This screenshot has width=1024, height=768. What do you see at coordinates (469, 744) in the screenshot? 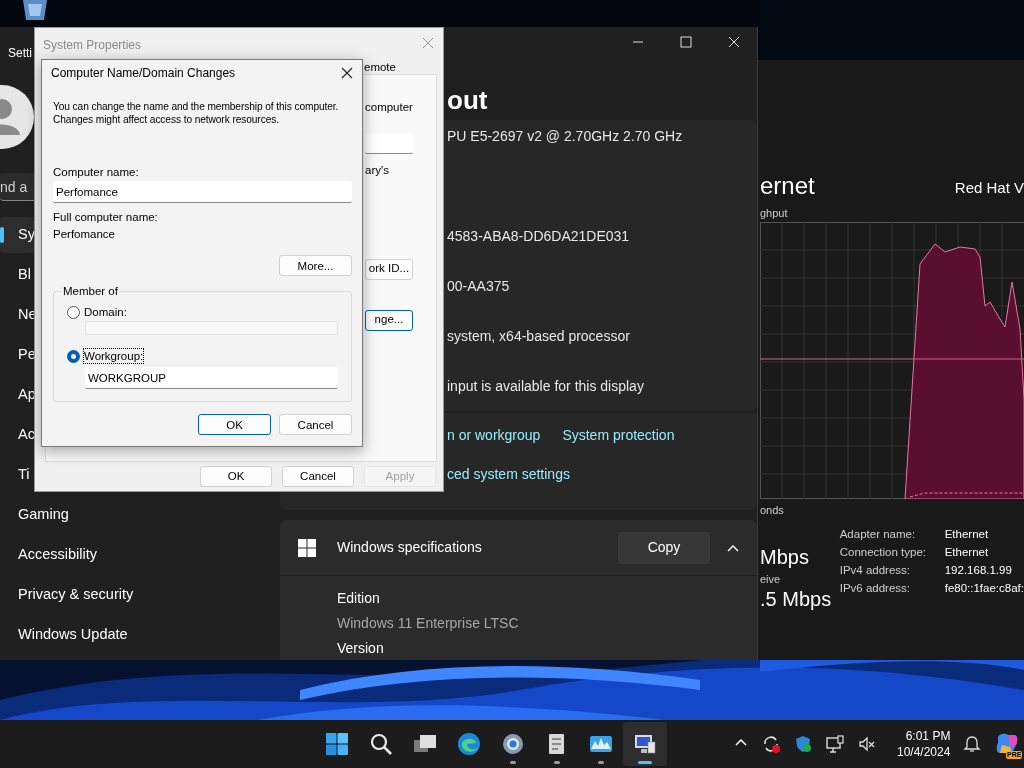
I see `browser-icon` at bounding box center [469, 744].